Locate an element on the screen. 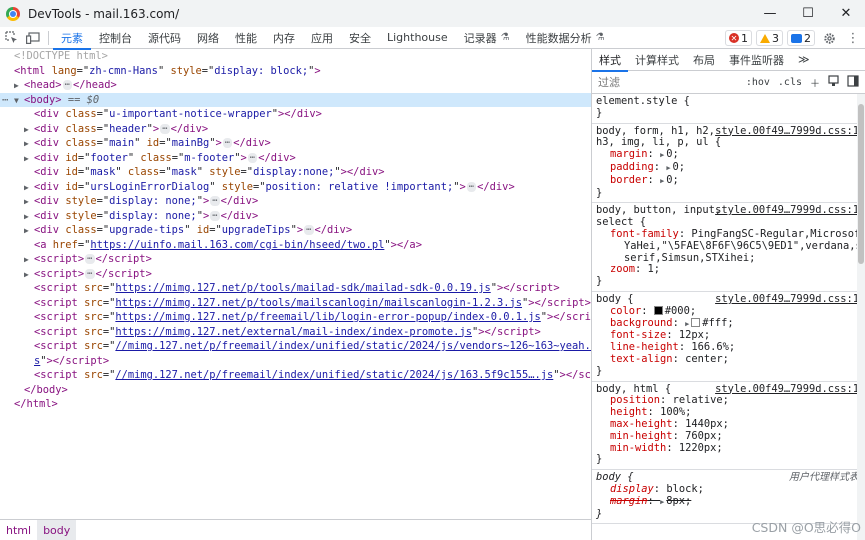  computed-styles-sidebar-icon is located at coordinates (833, 82).